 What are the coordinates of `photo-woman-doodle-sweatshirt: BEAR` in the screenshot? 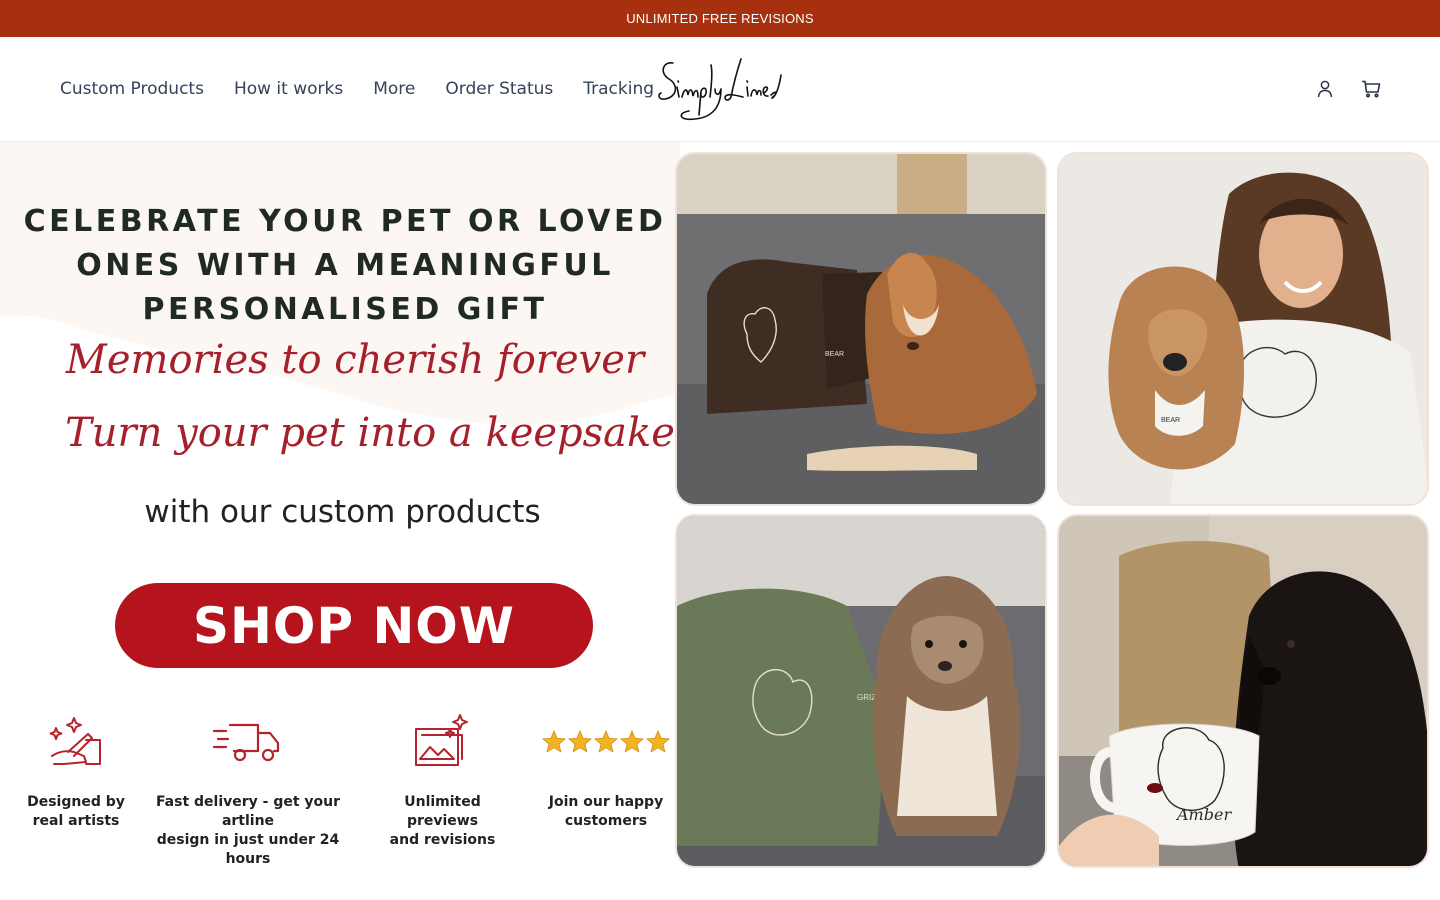 It's located at (1243, 329).